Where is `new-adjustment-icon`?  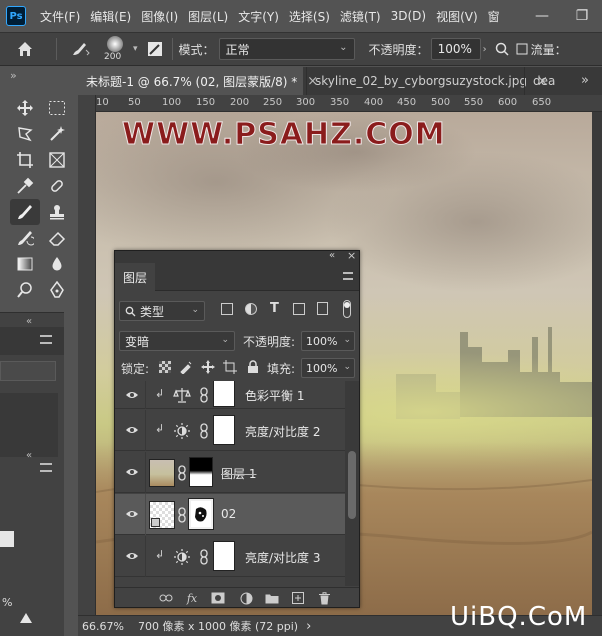 new-adjustment-icon is located at coordinates (246, 598).